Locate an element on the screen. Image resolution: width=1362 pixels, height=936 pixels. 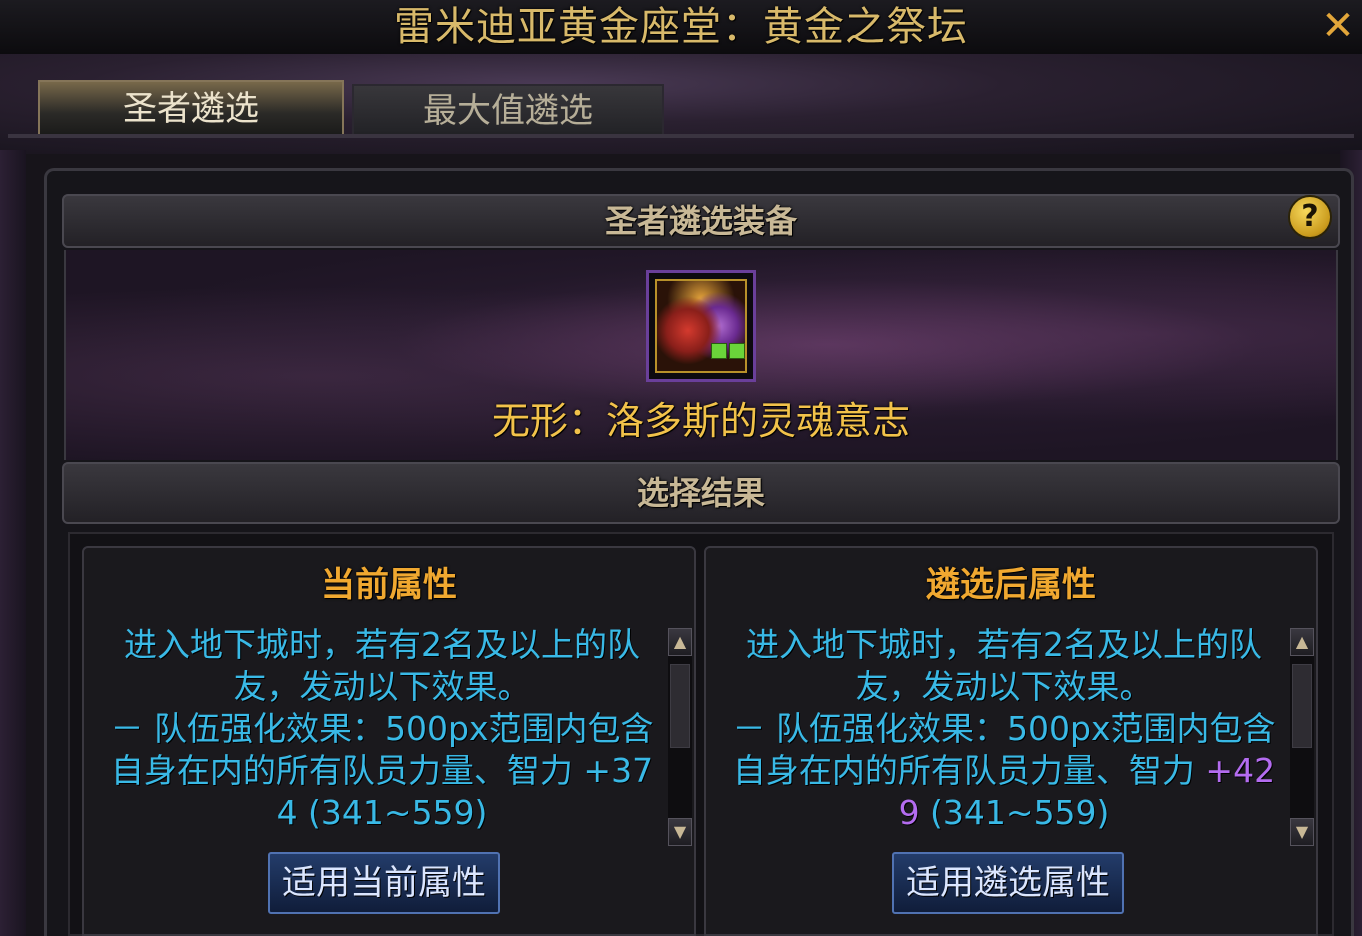
description-line: 自身在内的所有队员力量、智力 +42 is located at coordinates (1004, 771).